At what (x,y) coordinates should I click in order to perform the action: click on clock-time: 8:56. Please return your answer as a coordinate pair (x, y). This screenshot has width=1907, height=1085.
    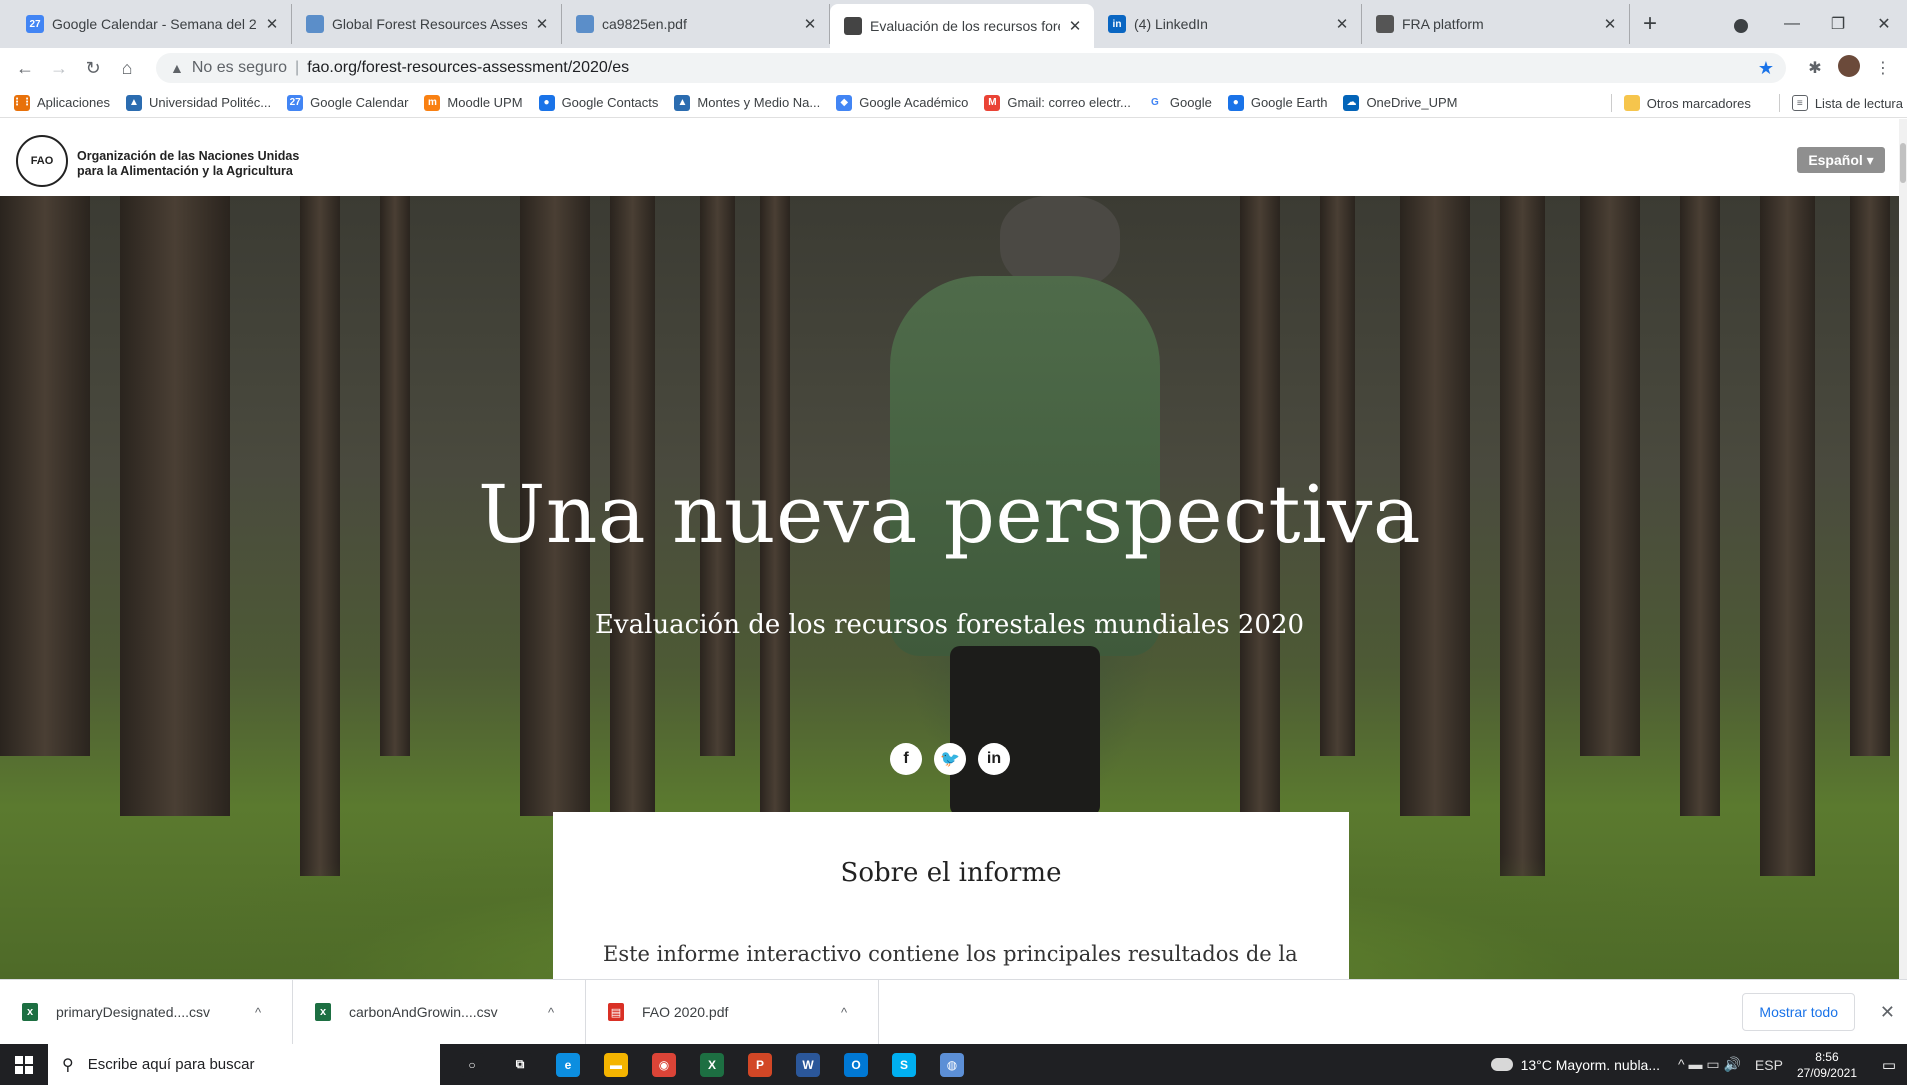
    Looking at the image, I should click on (1827, 1056).